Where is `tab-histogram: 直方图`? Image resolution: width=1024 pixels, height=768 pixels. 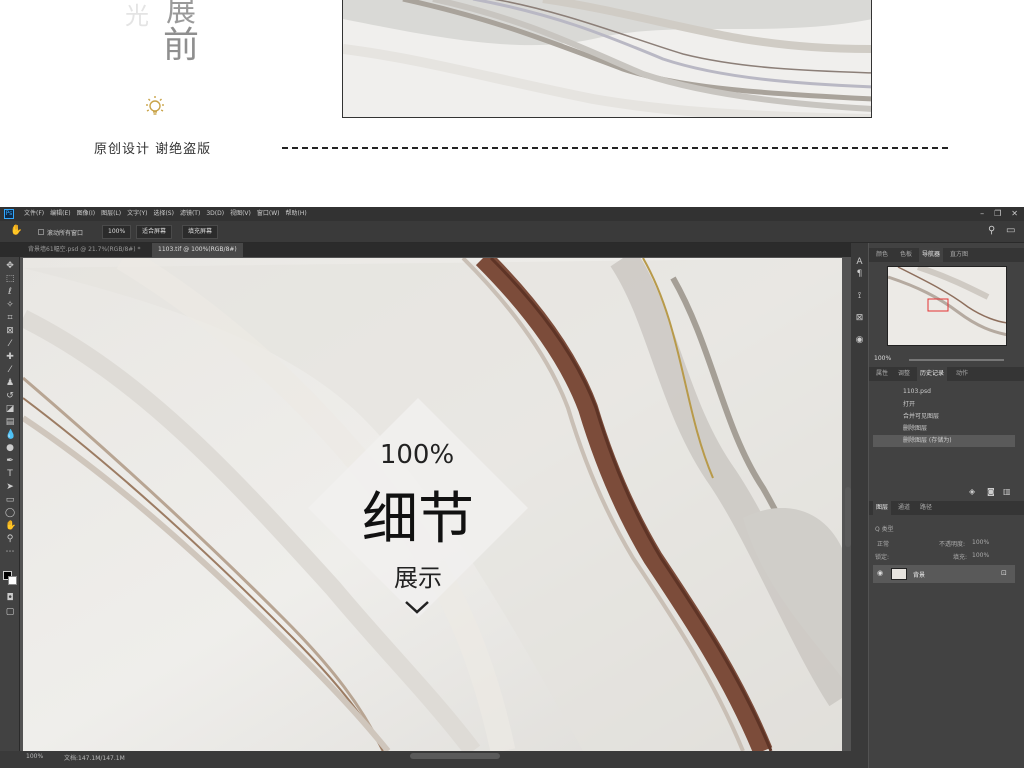 tab-histogram: 直方图 is located at coordinates (959, 255).